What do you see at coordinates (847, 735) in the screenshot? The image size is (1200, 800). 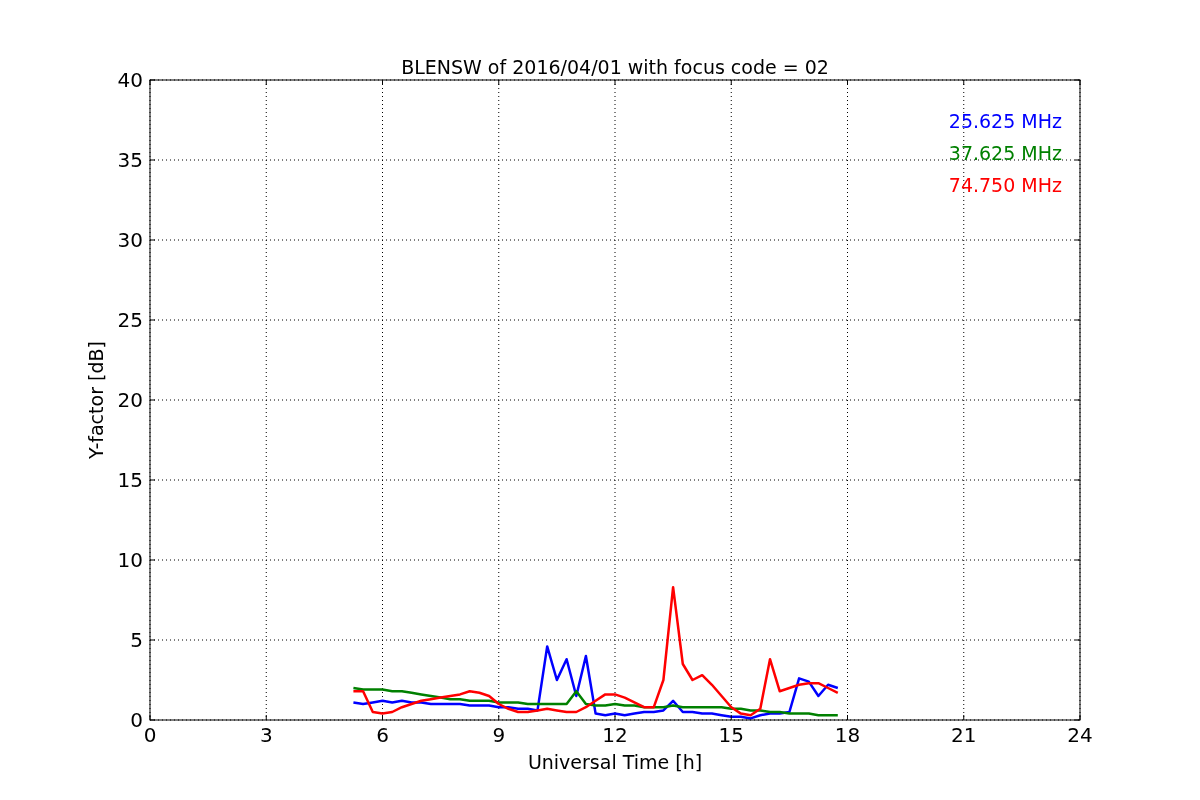 I see `tick-label: 18` at bounding box center [847, 735].